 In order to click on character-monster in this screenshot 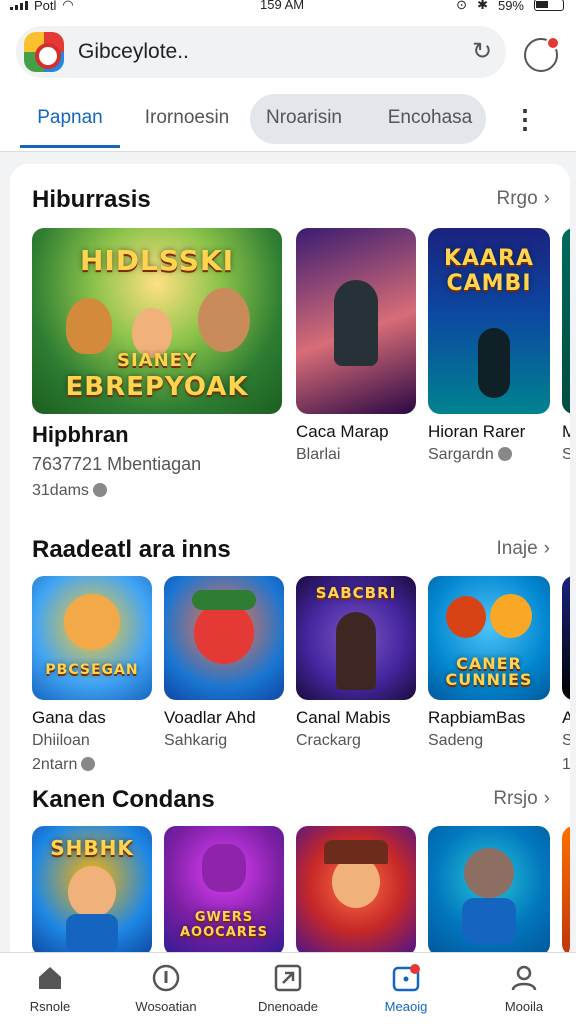, I will do `click(224, 868)`.